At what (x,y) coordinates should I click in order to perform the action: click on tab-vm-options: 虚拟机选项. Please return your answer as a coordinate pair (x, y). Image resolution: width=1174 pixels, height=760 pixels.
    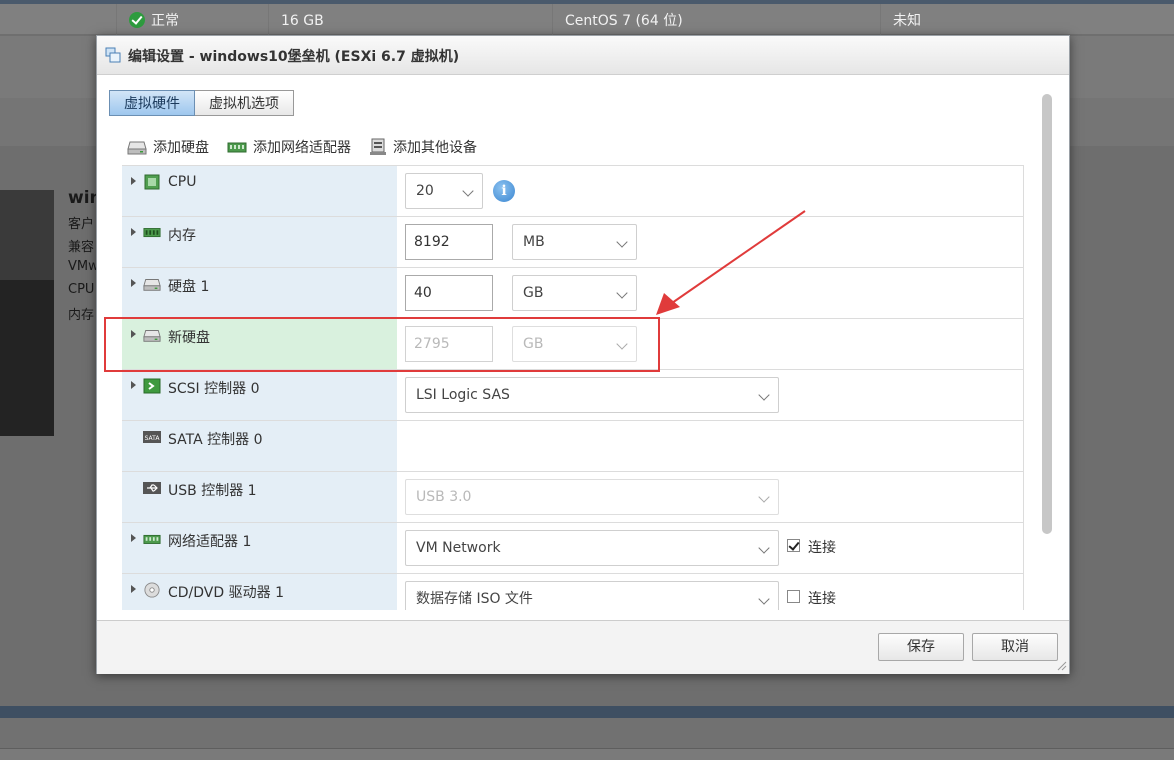
    Looking at the image, I should click on (244, 103).